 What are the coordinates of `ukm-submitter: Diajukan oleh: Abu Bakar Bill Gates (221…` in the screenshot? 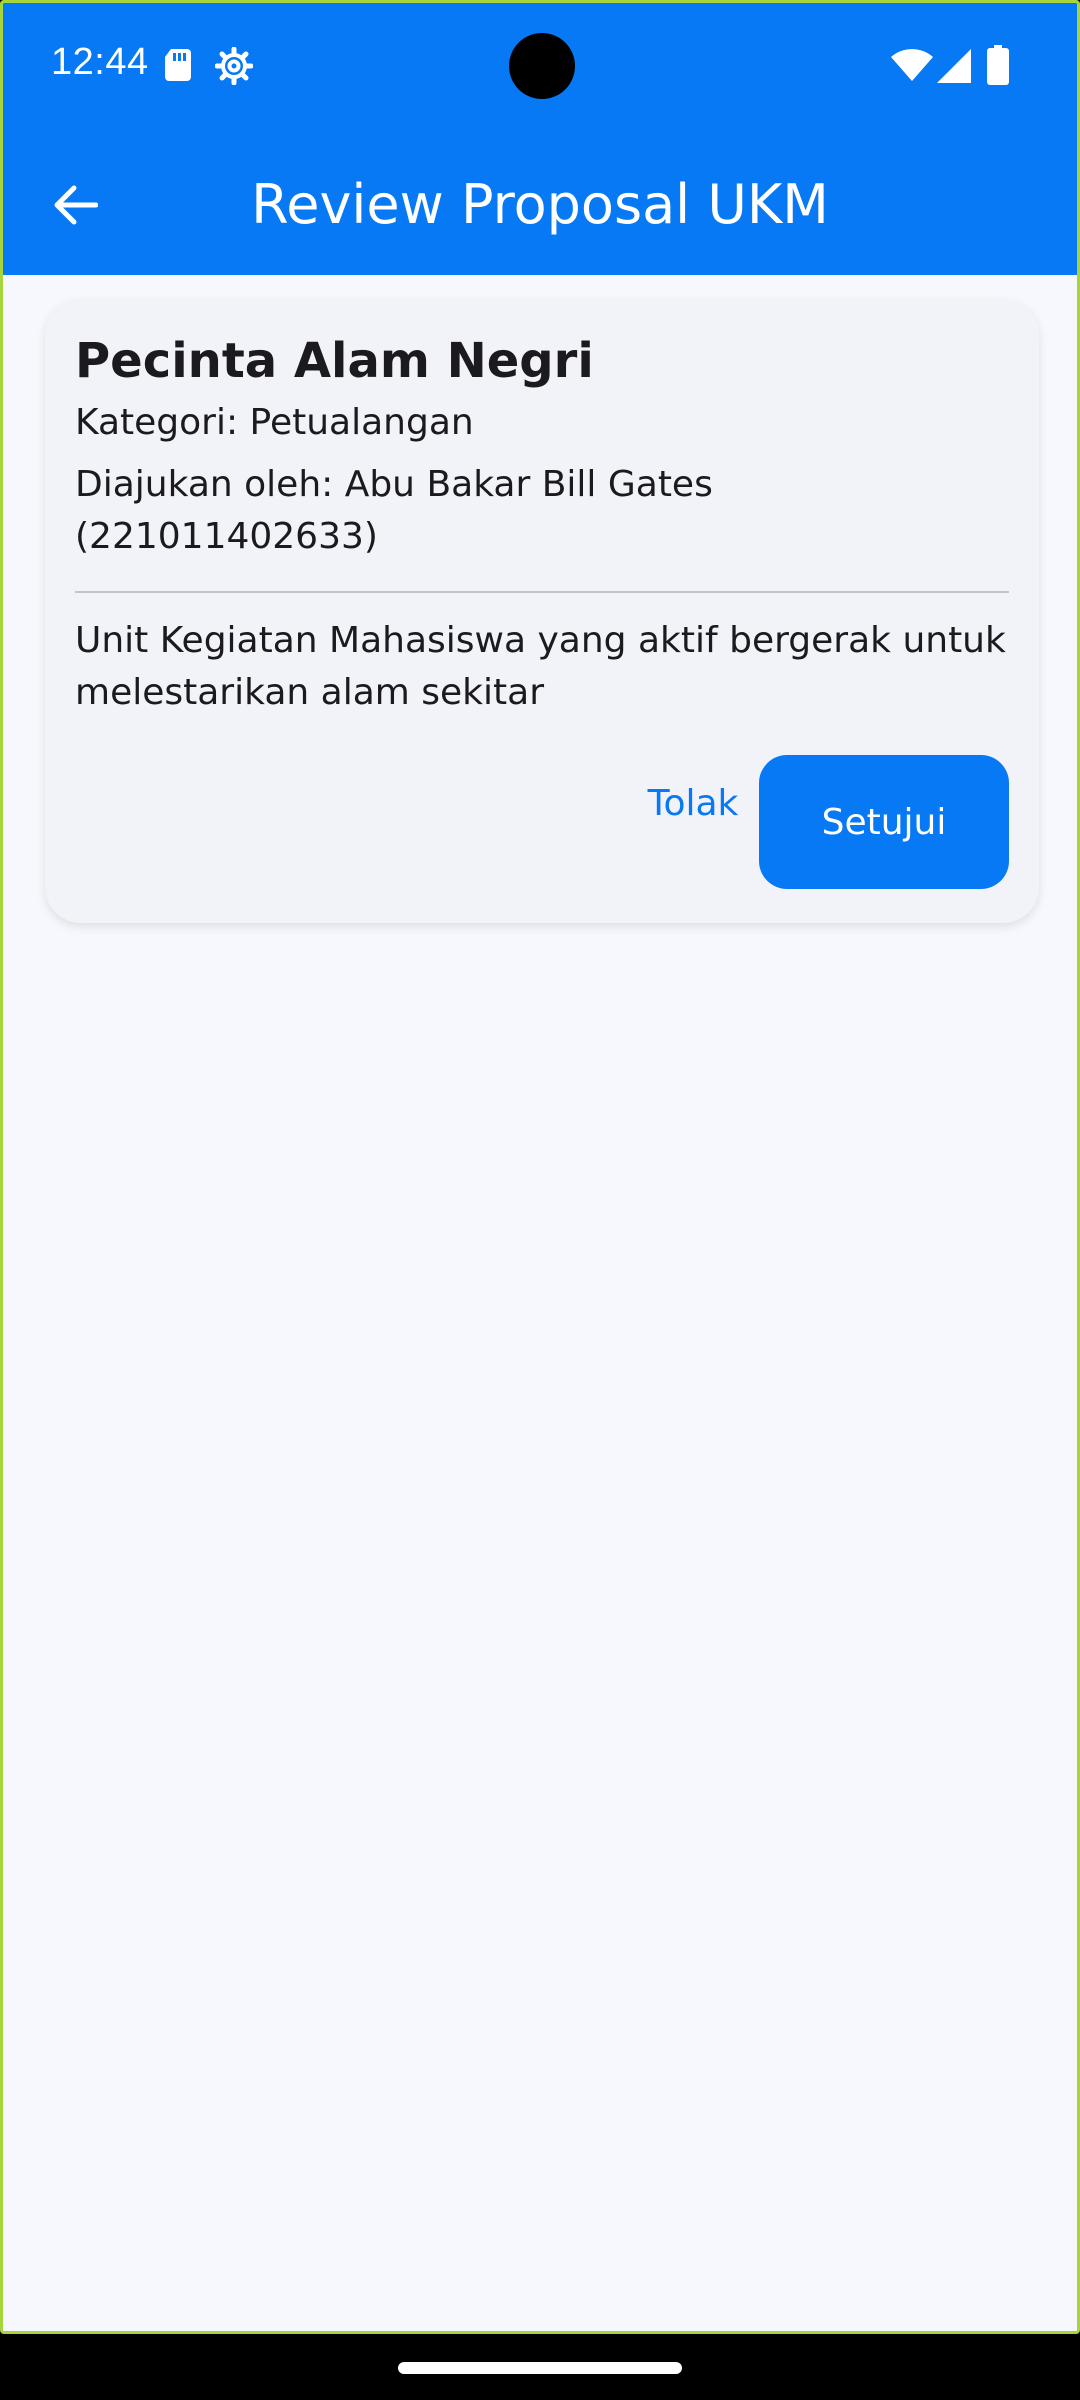 It's located at (394, 510).